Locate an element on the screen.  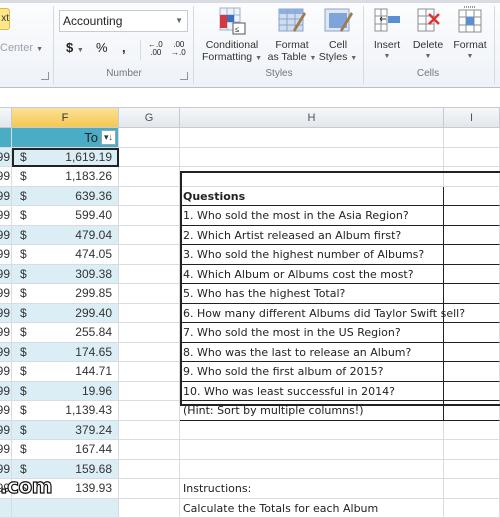
insert-cells-button: Insert ▼ is located at coordinates (387, 34).